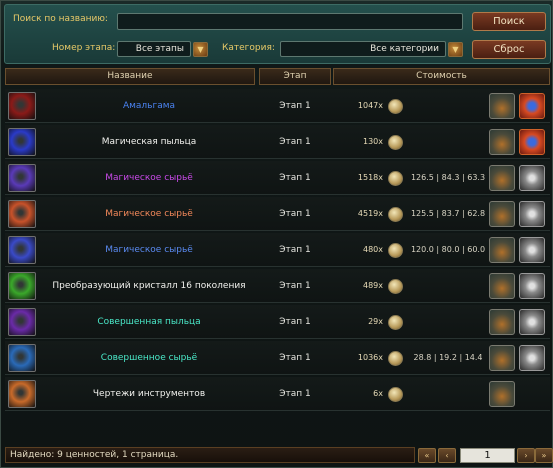 The width and height of the screenshot is (553, 468). What do you see at coordinates (149, 394) in the screenshot?
I see `item-name: Чертежи инструментов` at bounding box center [149, 394].